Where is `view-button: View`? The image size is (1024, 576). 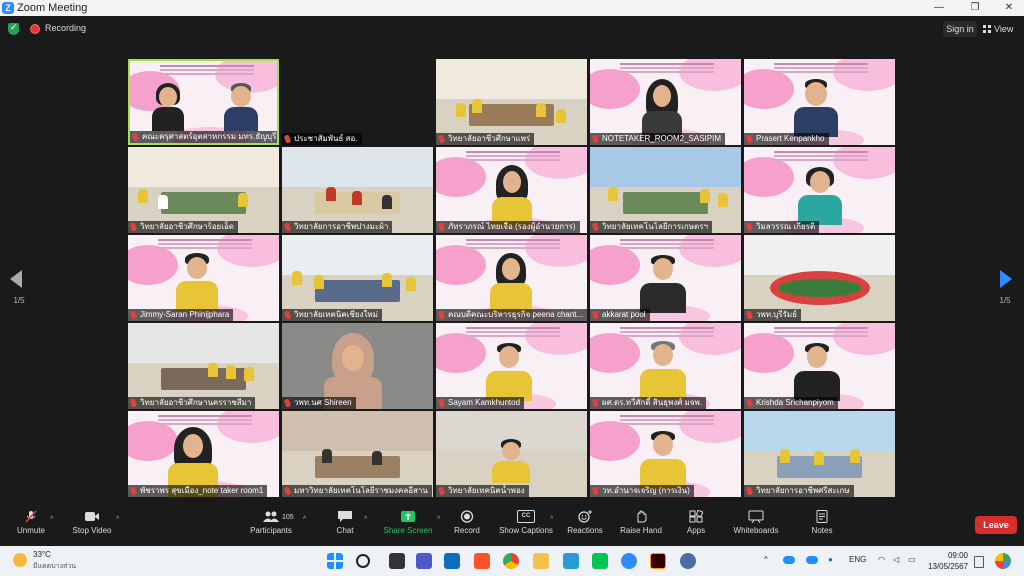 view-button: View is located at coordinates (1001, 29).